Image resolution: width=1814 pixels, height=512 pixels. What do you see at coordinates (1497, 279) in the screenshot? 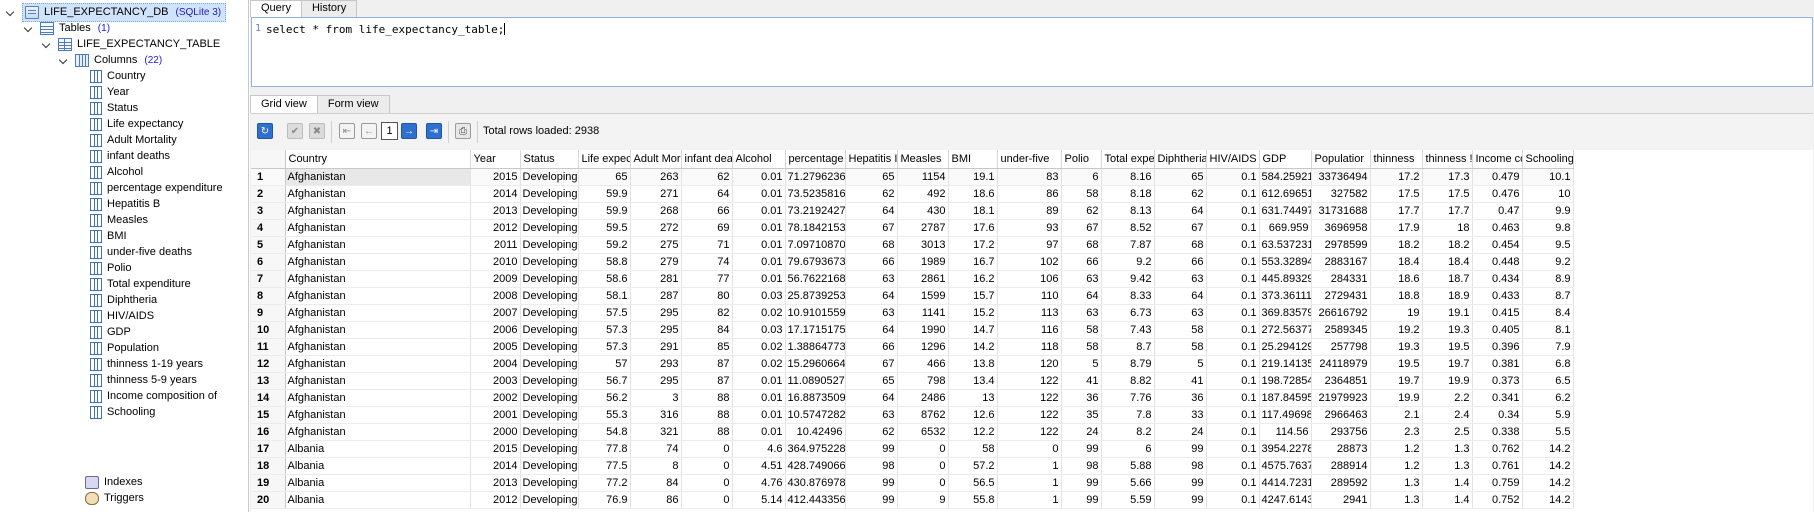
I see `grid-cell: 0.434` at bounding box center [1497, 279].